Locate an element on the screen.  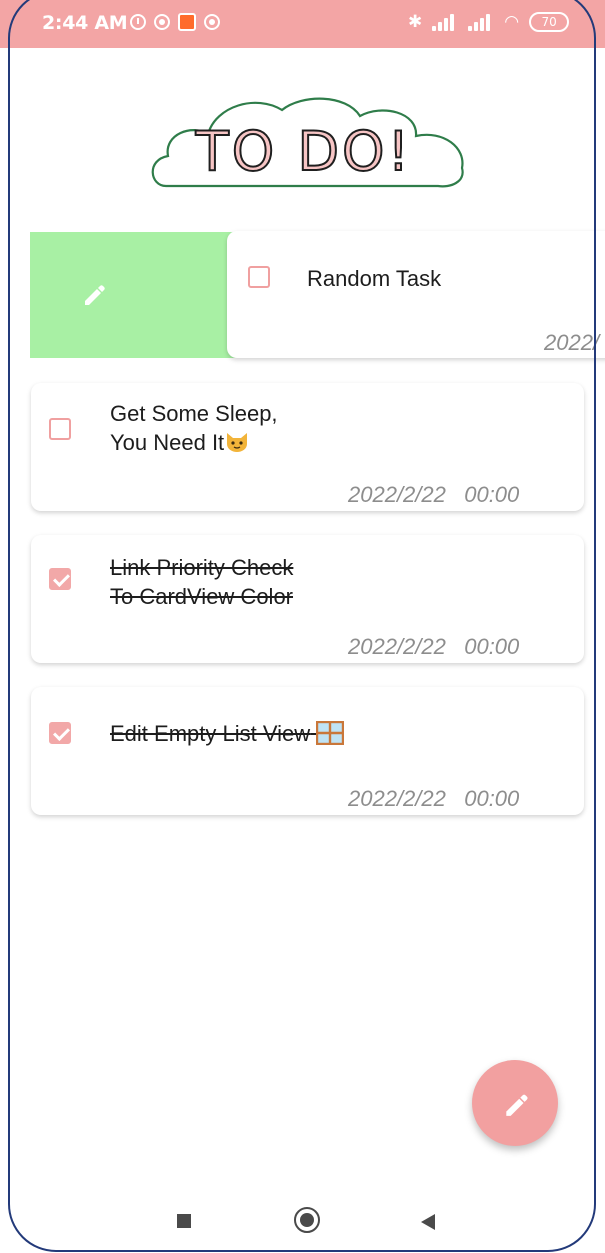
home-icon is located at coordinates (307, 1220).